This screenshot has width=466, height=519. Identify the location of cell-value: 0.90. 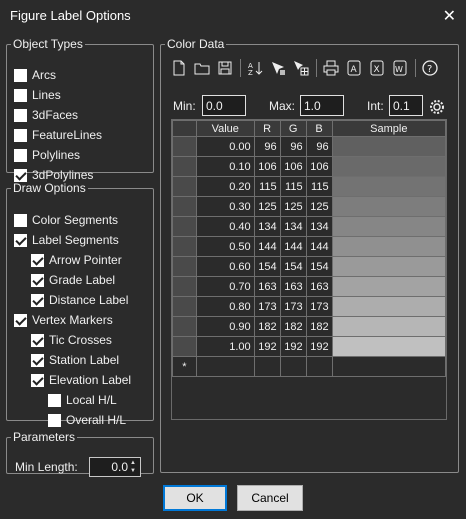
(225, 326).